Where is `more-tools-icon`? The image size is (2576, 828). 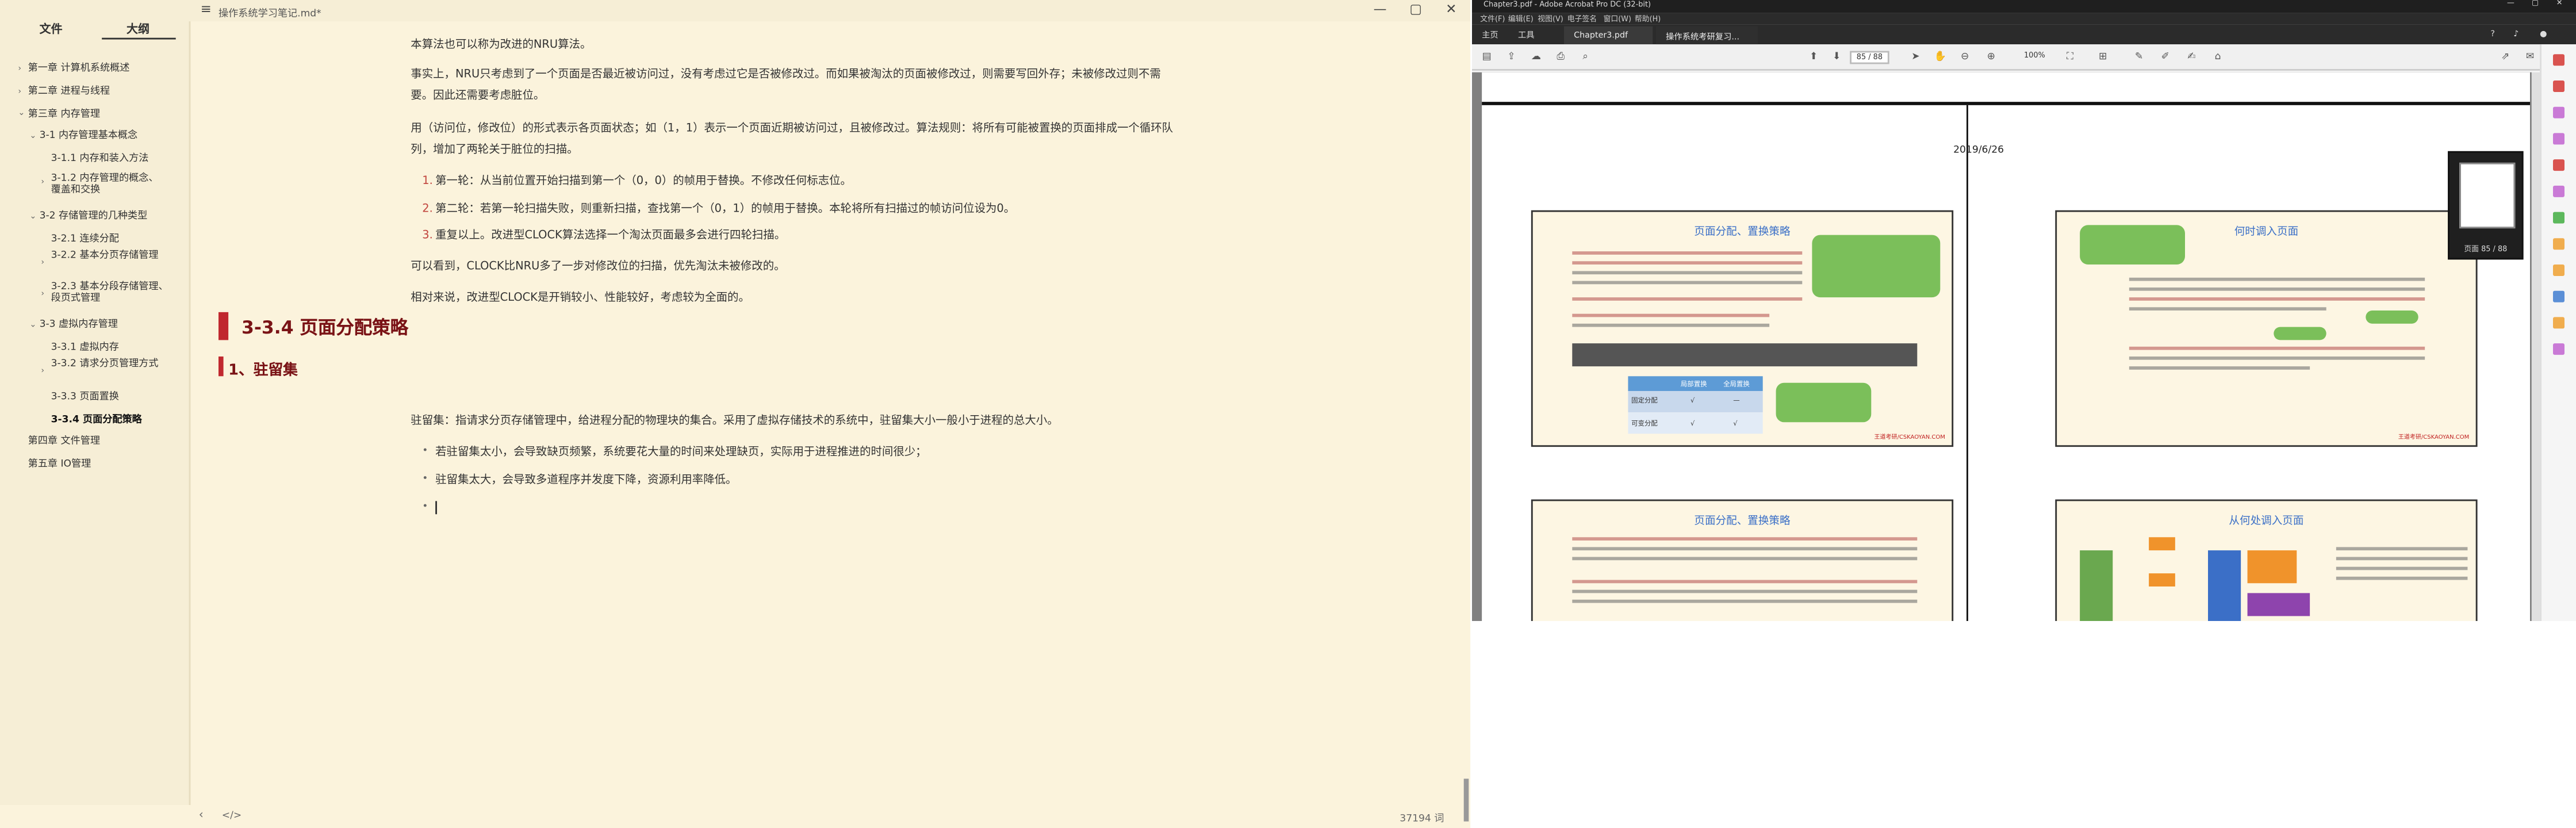
more-tools-icon is located at coordinates (2558, 349).